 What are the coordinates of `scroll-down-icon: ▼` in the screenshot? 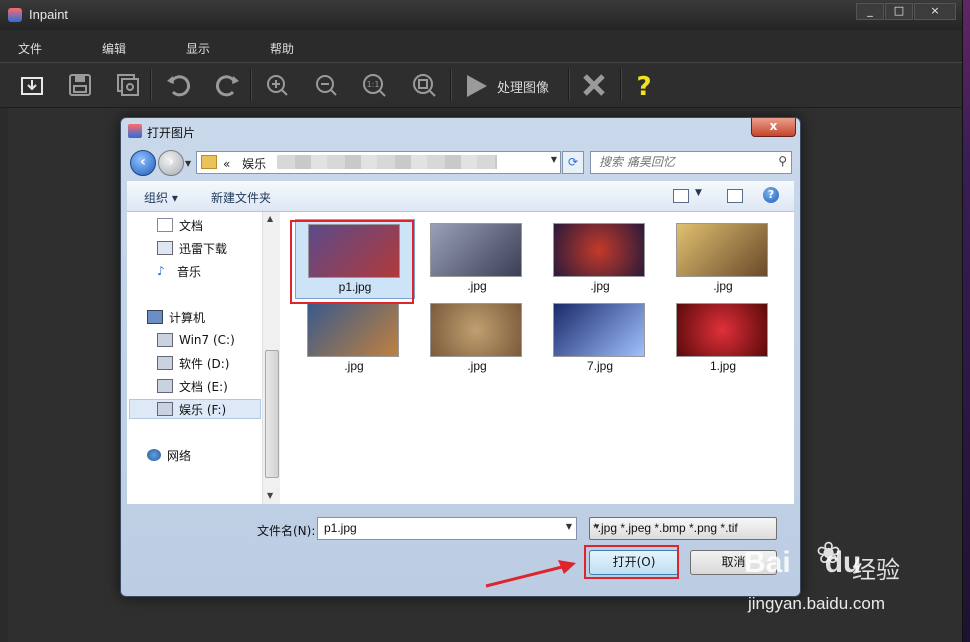 It's located at (270, 495).